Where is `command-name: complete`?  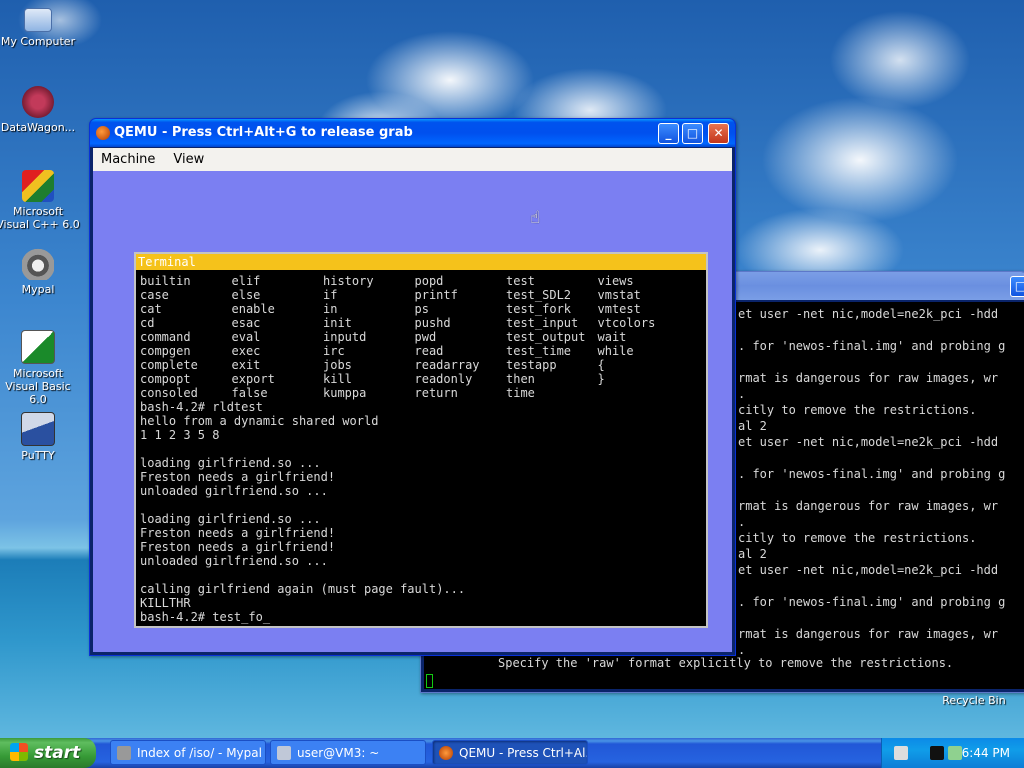
command-name: complete is located at coordinates (169, 365).